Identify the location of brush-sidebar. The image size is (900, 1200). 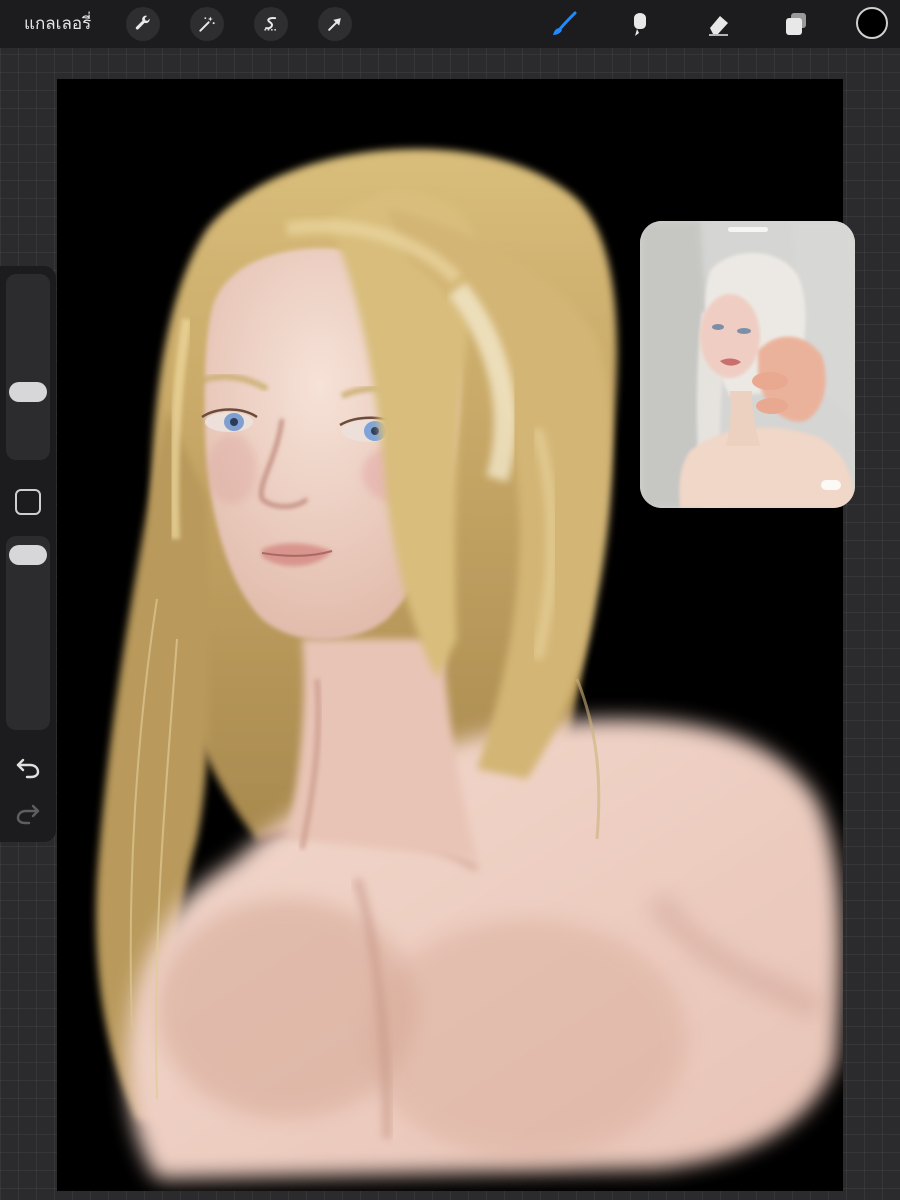
(28, 554).